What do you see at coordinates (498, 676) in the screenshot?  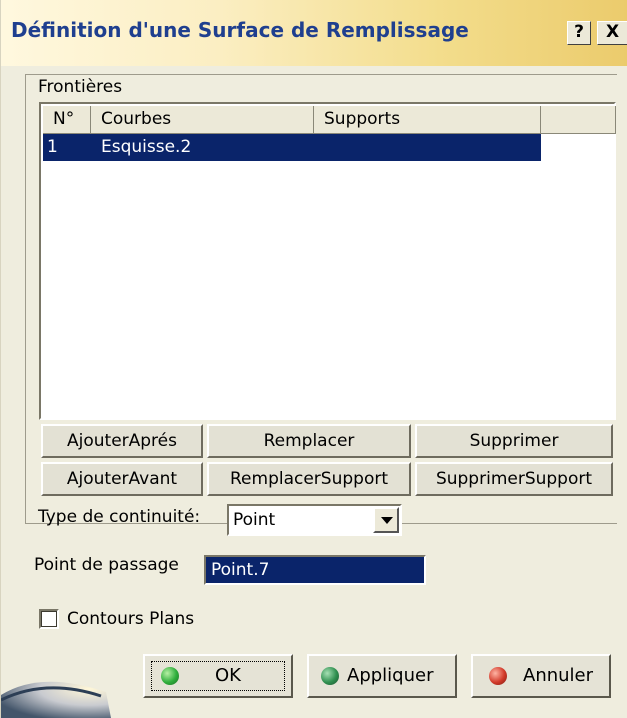 I see `cancel-status-icon` at bounding box center [498, 676].